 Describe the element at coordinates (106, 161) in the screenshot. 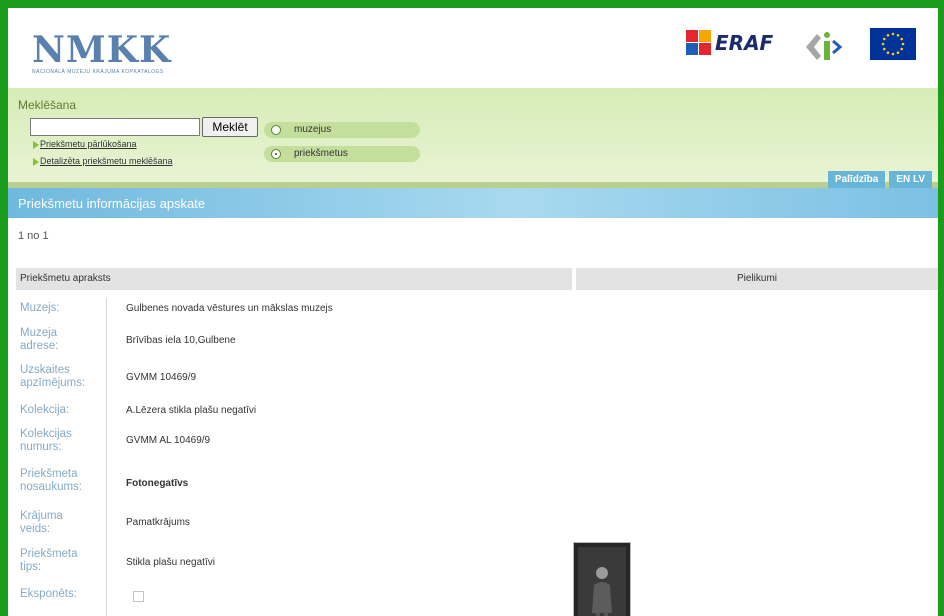

I see `detailed-search-link: Detalizēta priekšmetu meklēšana` at that location.